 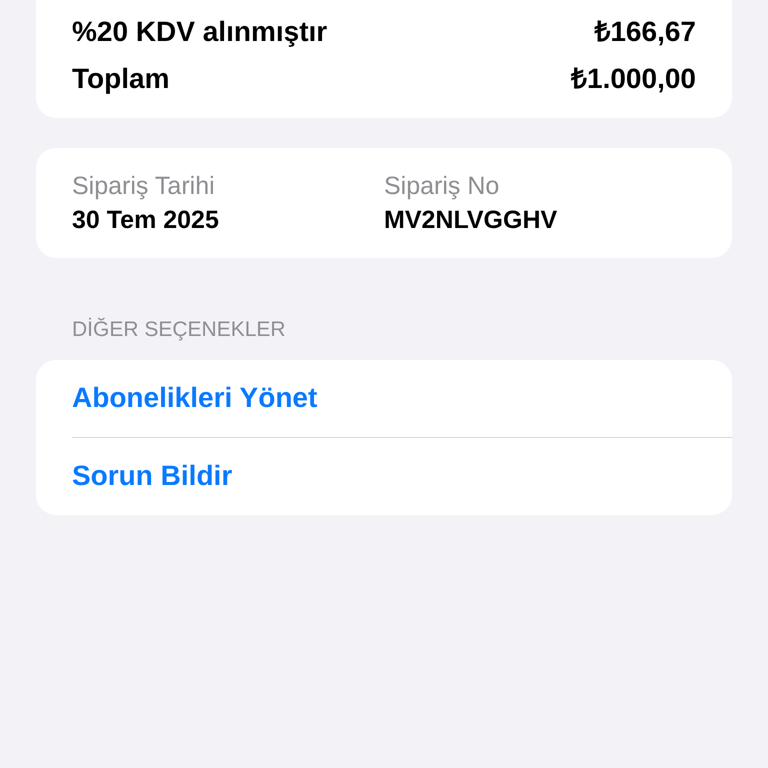 I want to click on summary-value: ₺1.000,00, so click(x=633, y=79).